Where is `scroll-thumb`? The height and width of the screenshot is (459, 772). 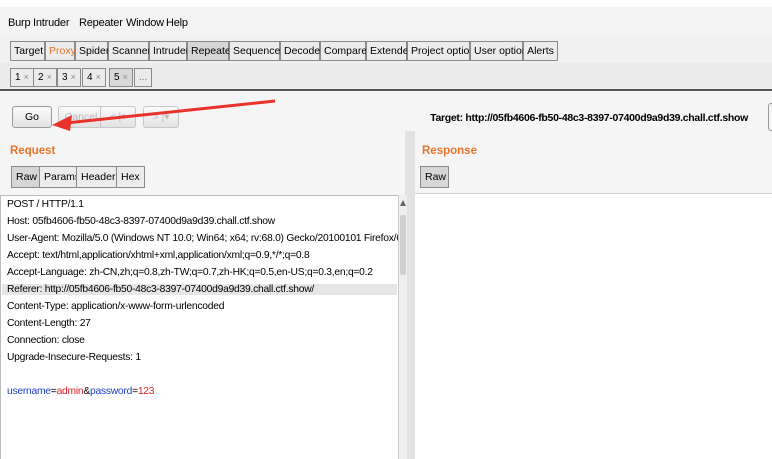
scroll-thumb is located at coordinates (403, 245).